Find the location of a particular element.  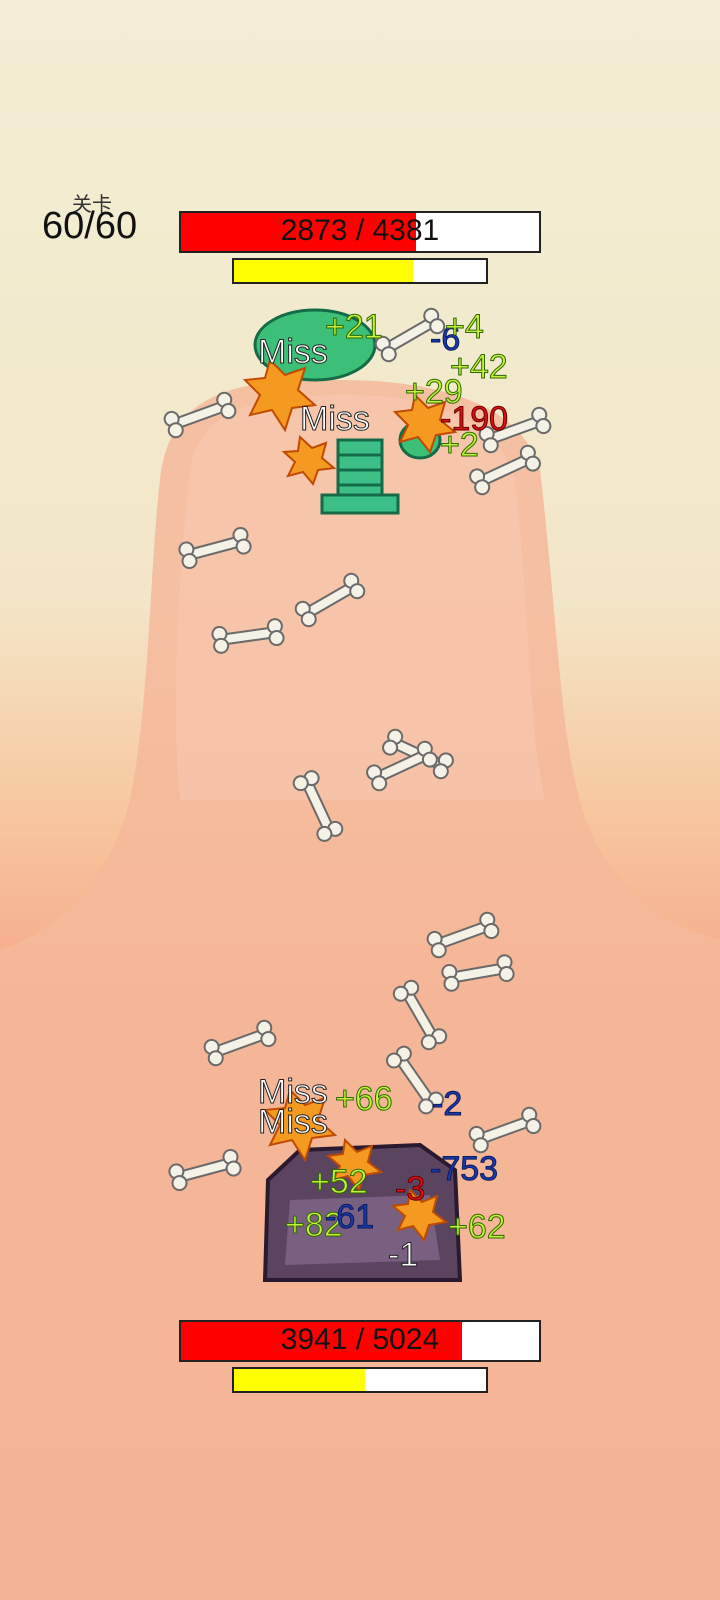

enemy-health-text: 2873 / 4381 is located at coordinates (360, 230).